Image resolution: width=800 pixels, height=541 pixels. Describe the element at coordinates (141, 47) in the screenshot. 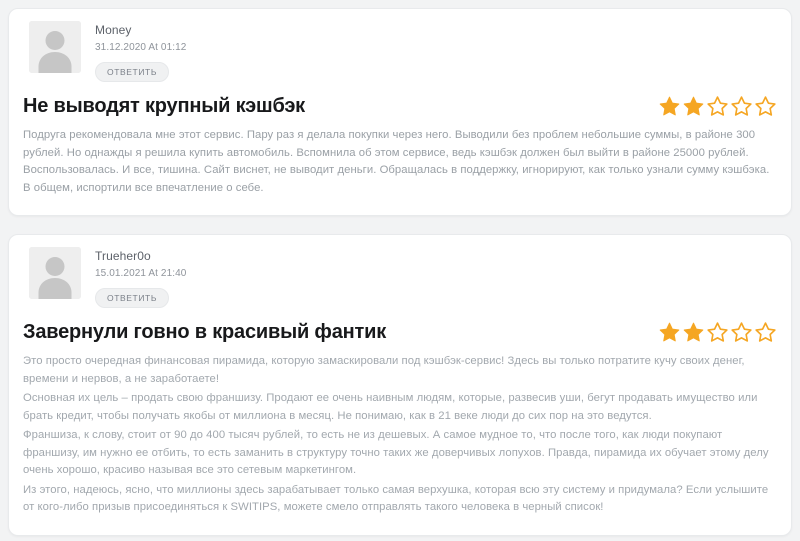

I see `review-date: 31.12.2020 At 01:12` at that location.